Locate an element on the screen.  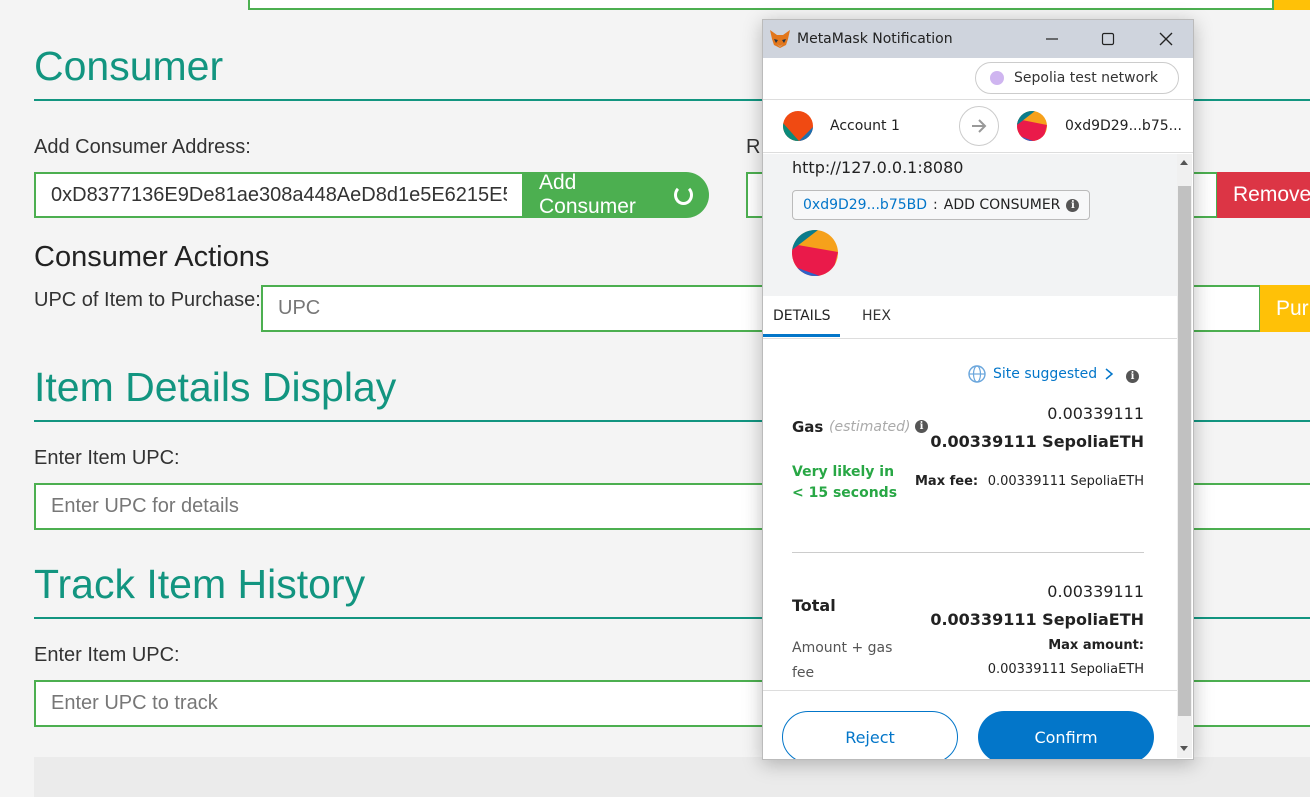
contract-avatar is located at coordinates (815, 253).